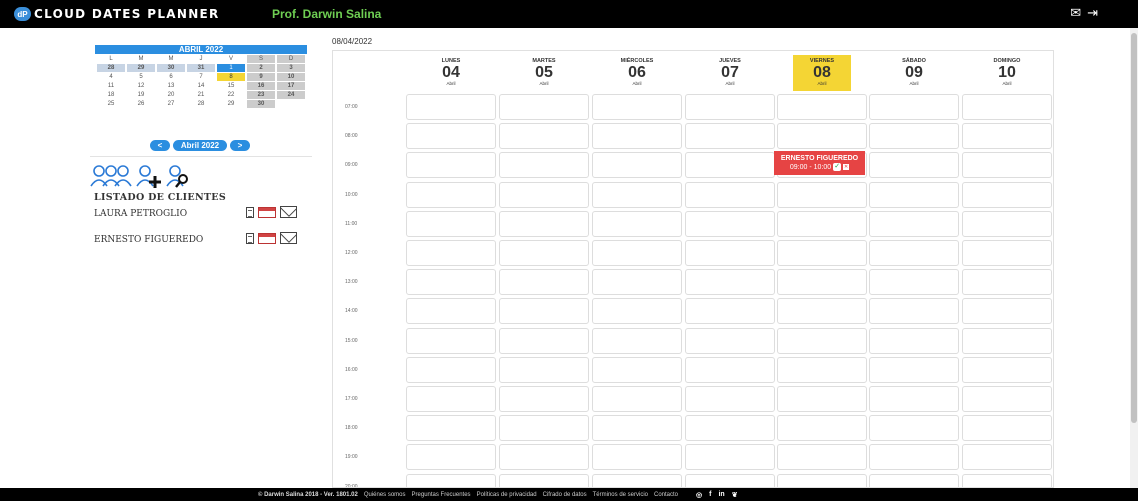 The width and height of the screenshot is (1138, 501). What do you see at coordinates (846, 167) in the screenshot?
I see `delete-icon: ✕` at bounding box center [846, 167].